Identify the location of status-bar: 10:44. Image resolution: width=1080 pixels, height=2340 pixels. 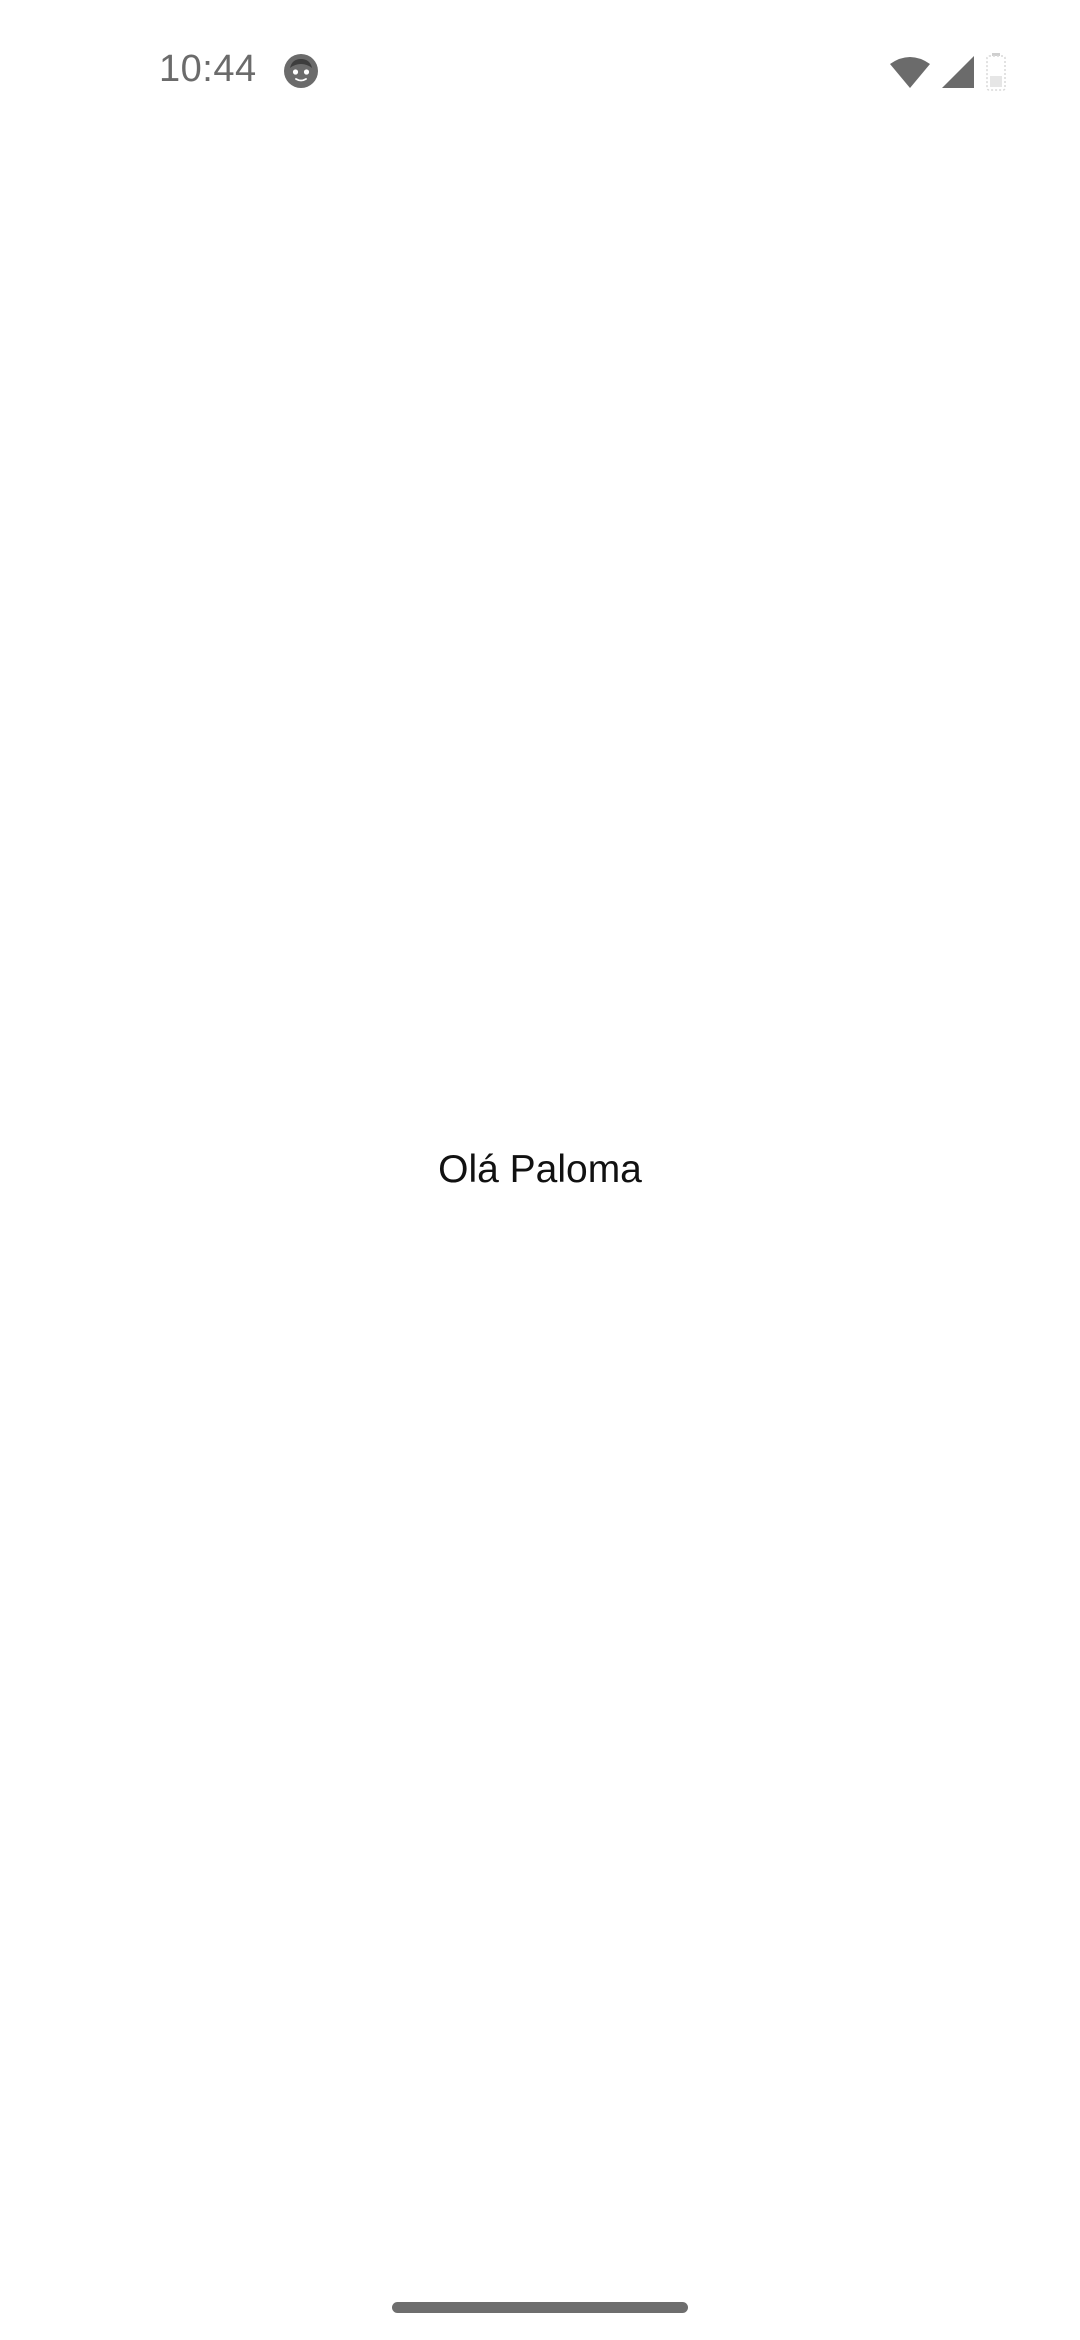
(540, 70).